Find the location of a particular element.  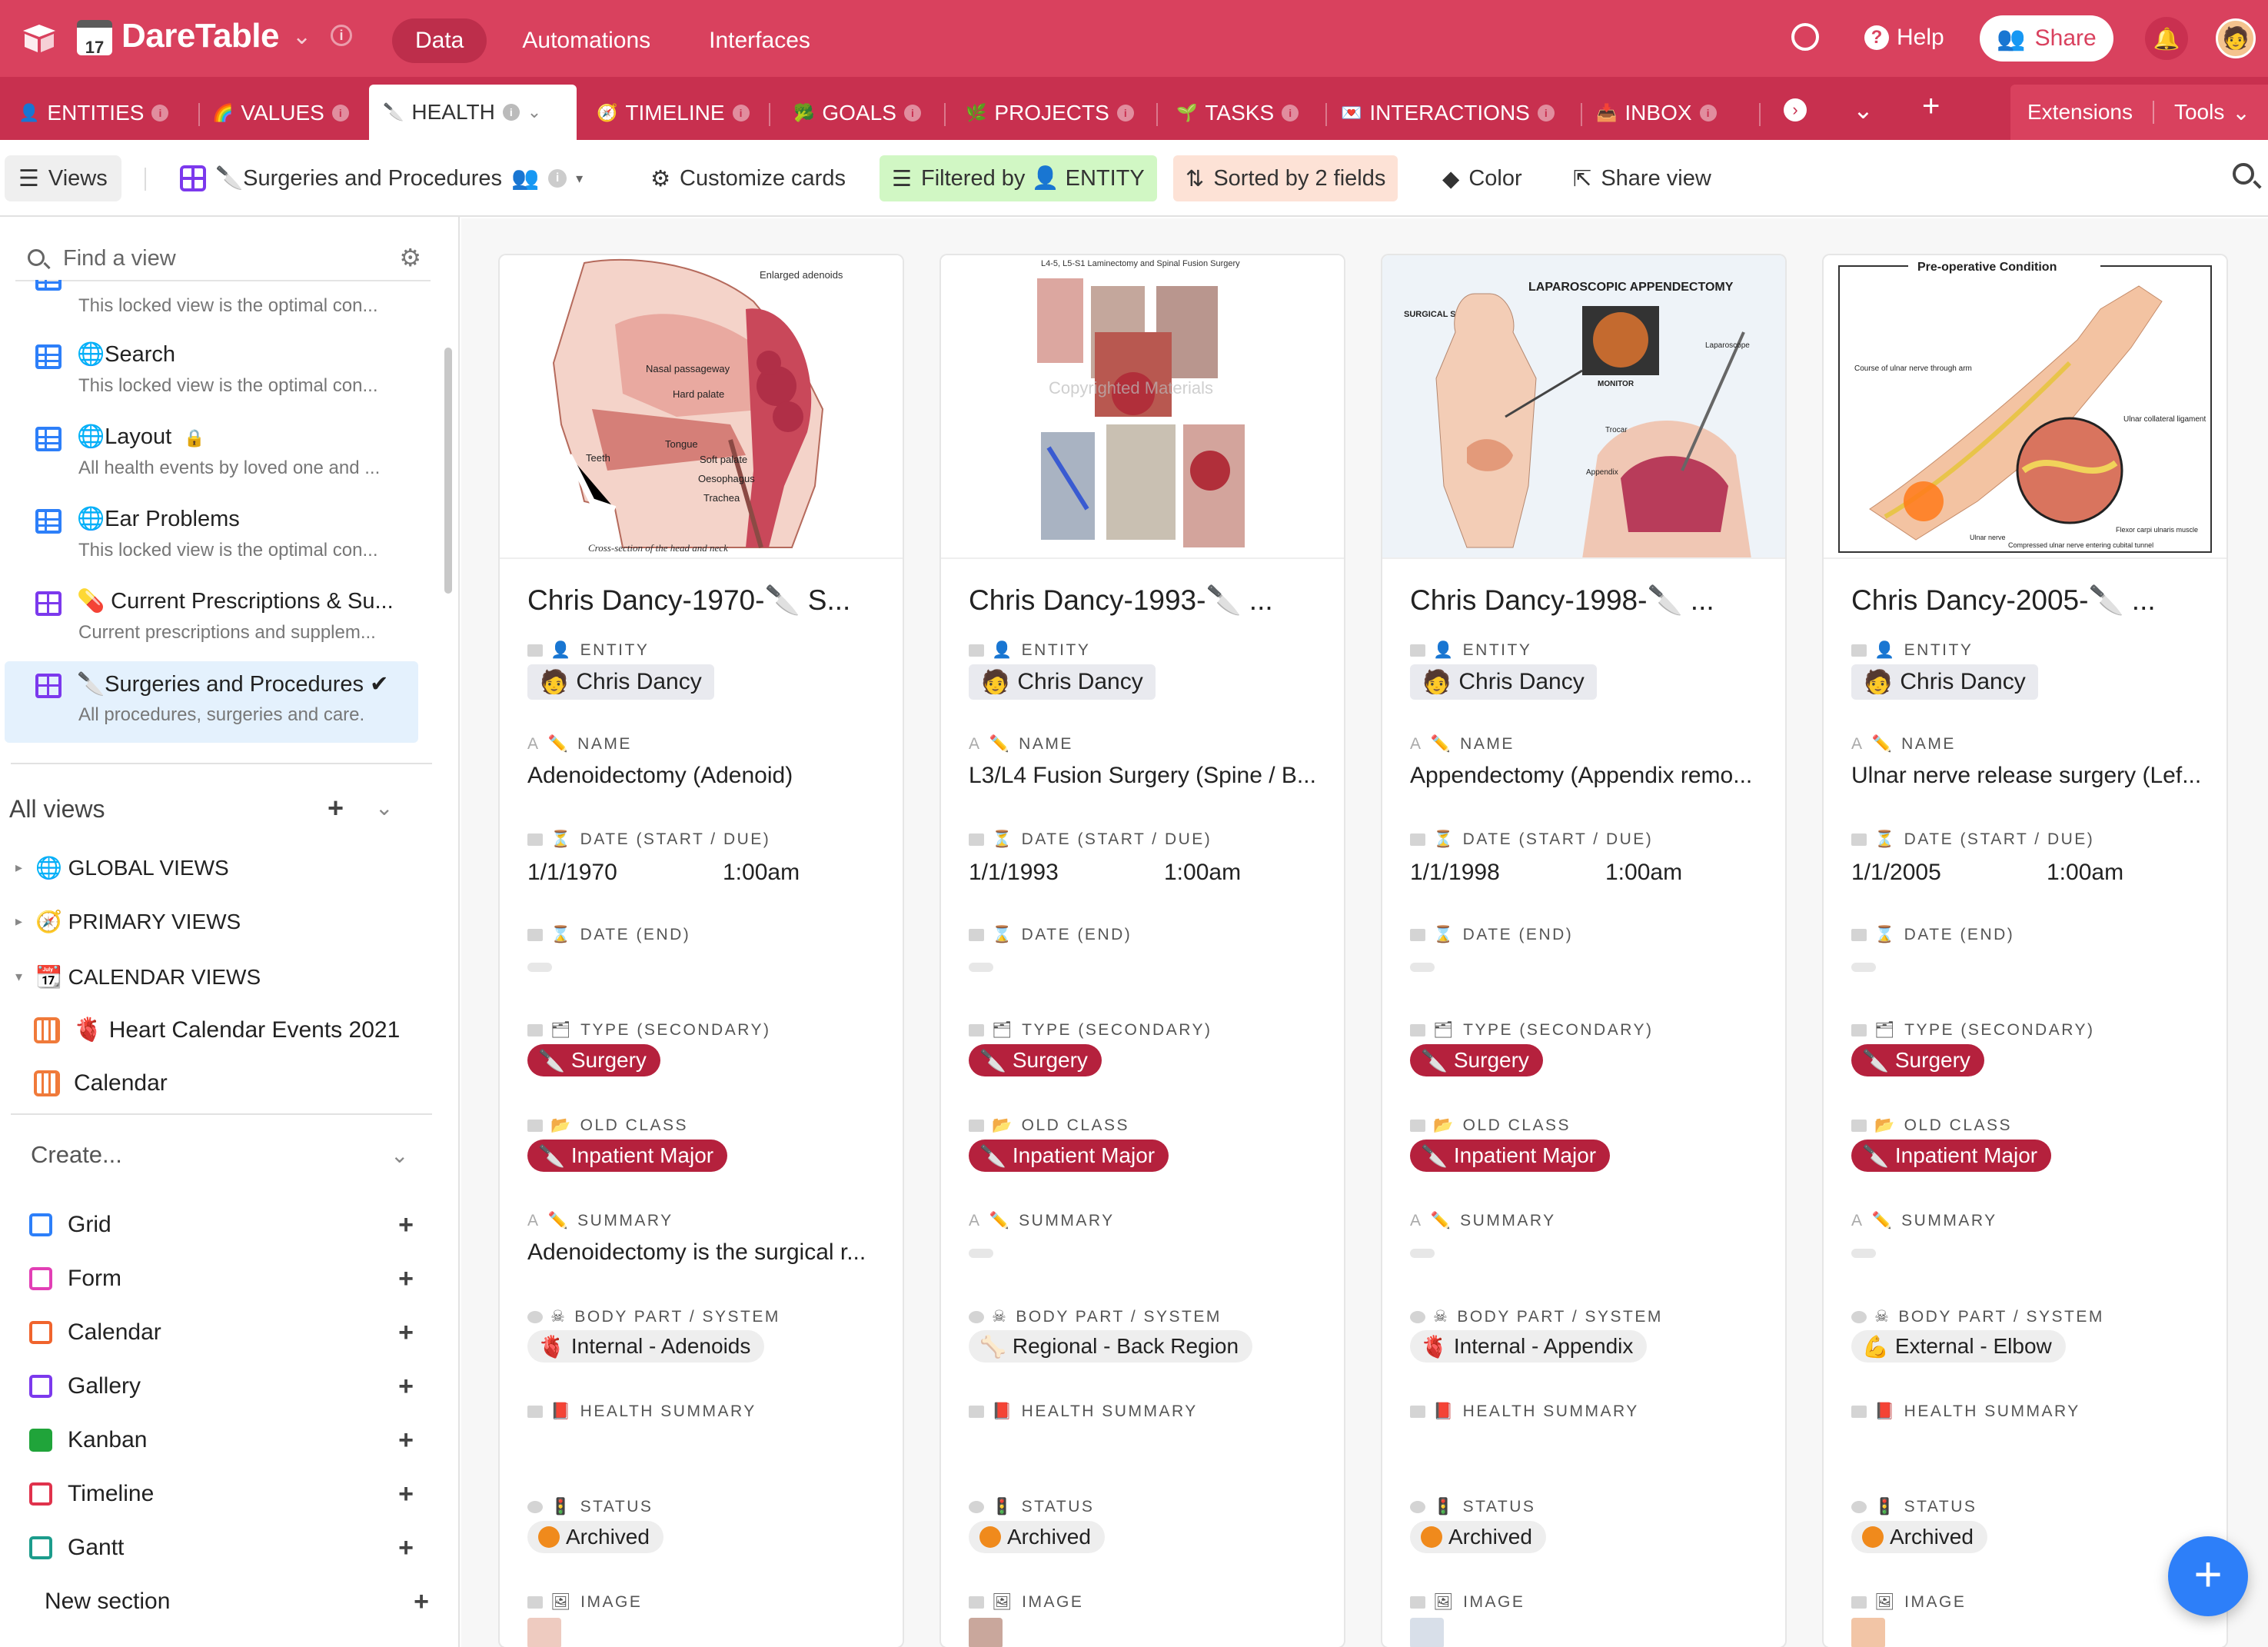

sort-button: ⇅ Sorted by 2 fields is located at coordinates (1285, 178).